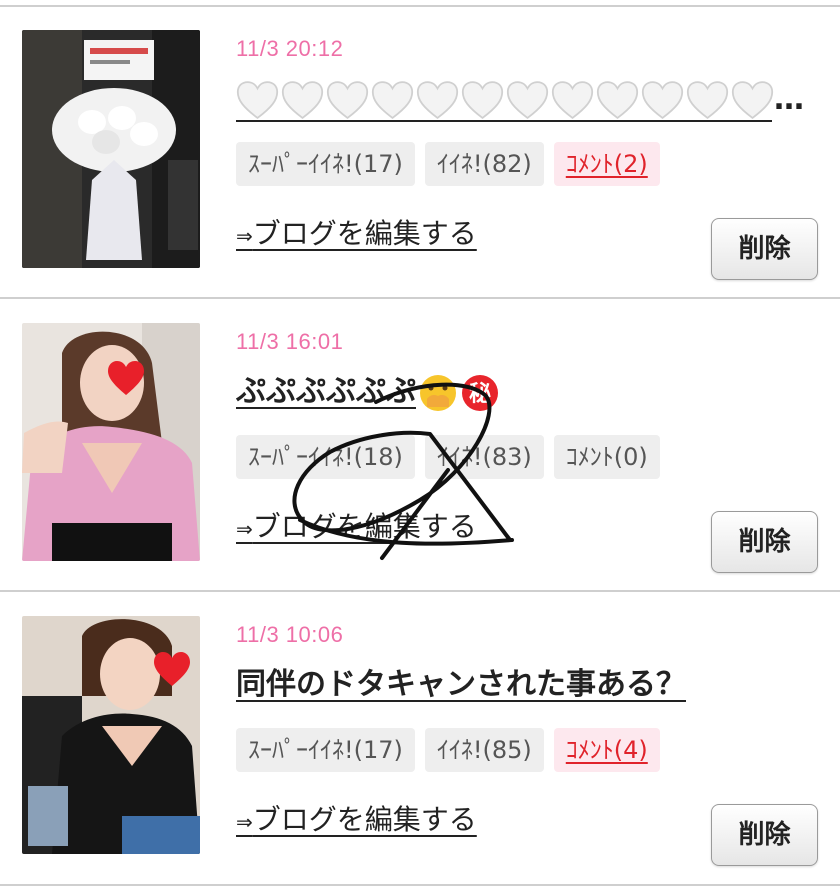 The width and height of the screenshot is (840, 892). Describe the element at coordinates (325, 457) in the screenshot. I see `super-like-count: ｽｰﾊﾟｰｲｲﾈ!(18)` at that location.